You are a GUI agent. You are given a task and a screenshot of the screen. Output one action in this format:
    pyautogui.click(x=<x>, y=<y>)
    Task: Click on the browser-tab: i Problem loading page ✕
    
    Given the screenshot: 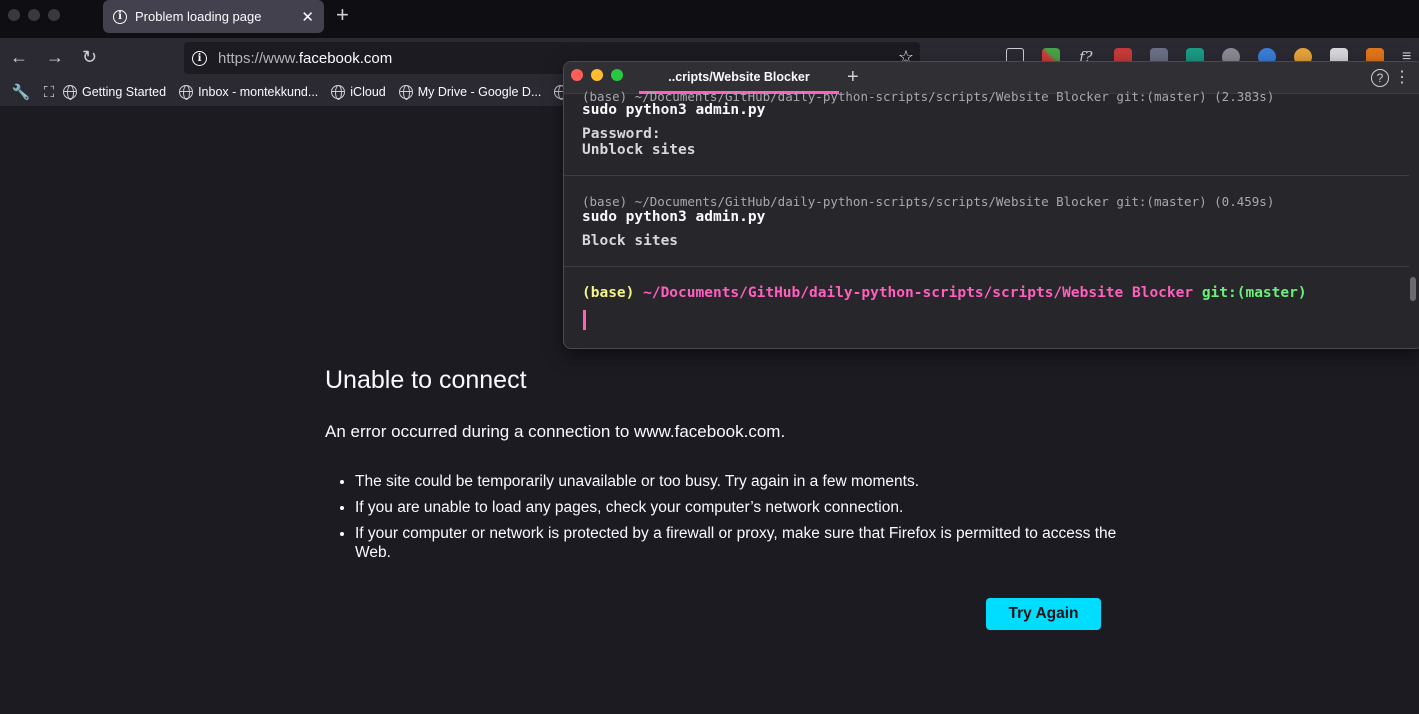 What is the action you would take?
    pyautogui.click(x=213, y=16)
    